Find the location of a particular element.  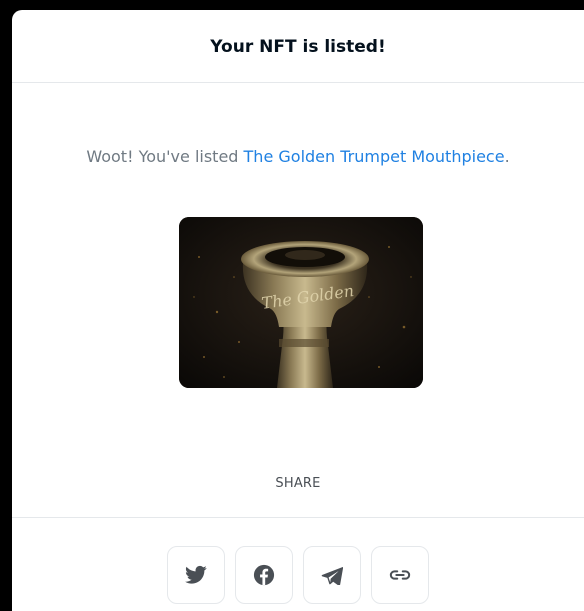

trumpet-mouthpiece-image: The Golden is located at coordinates (301, 302).